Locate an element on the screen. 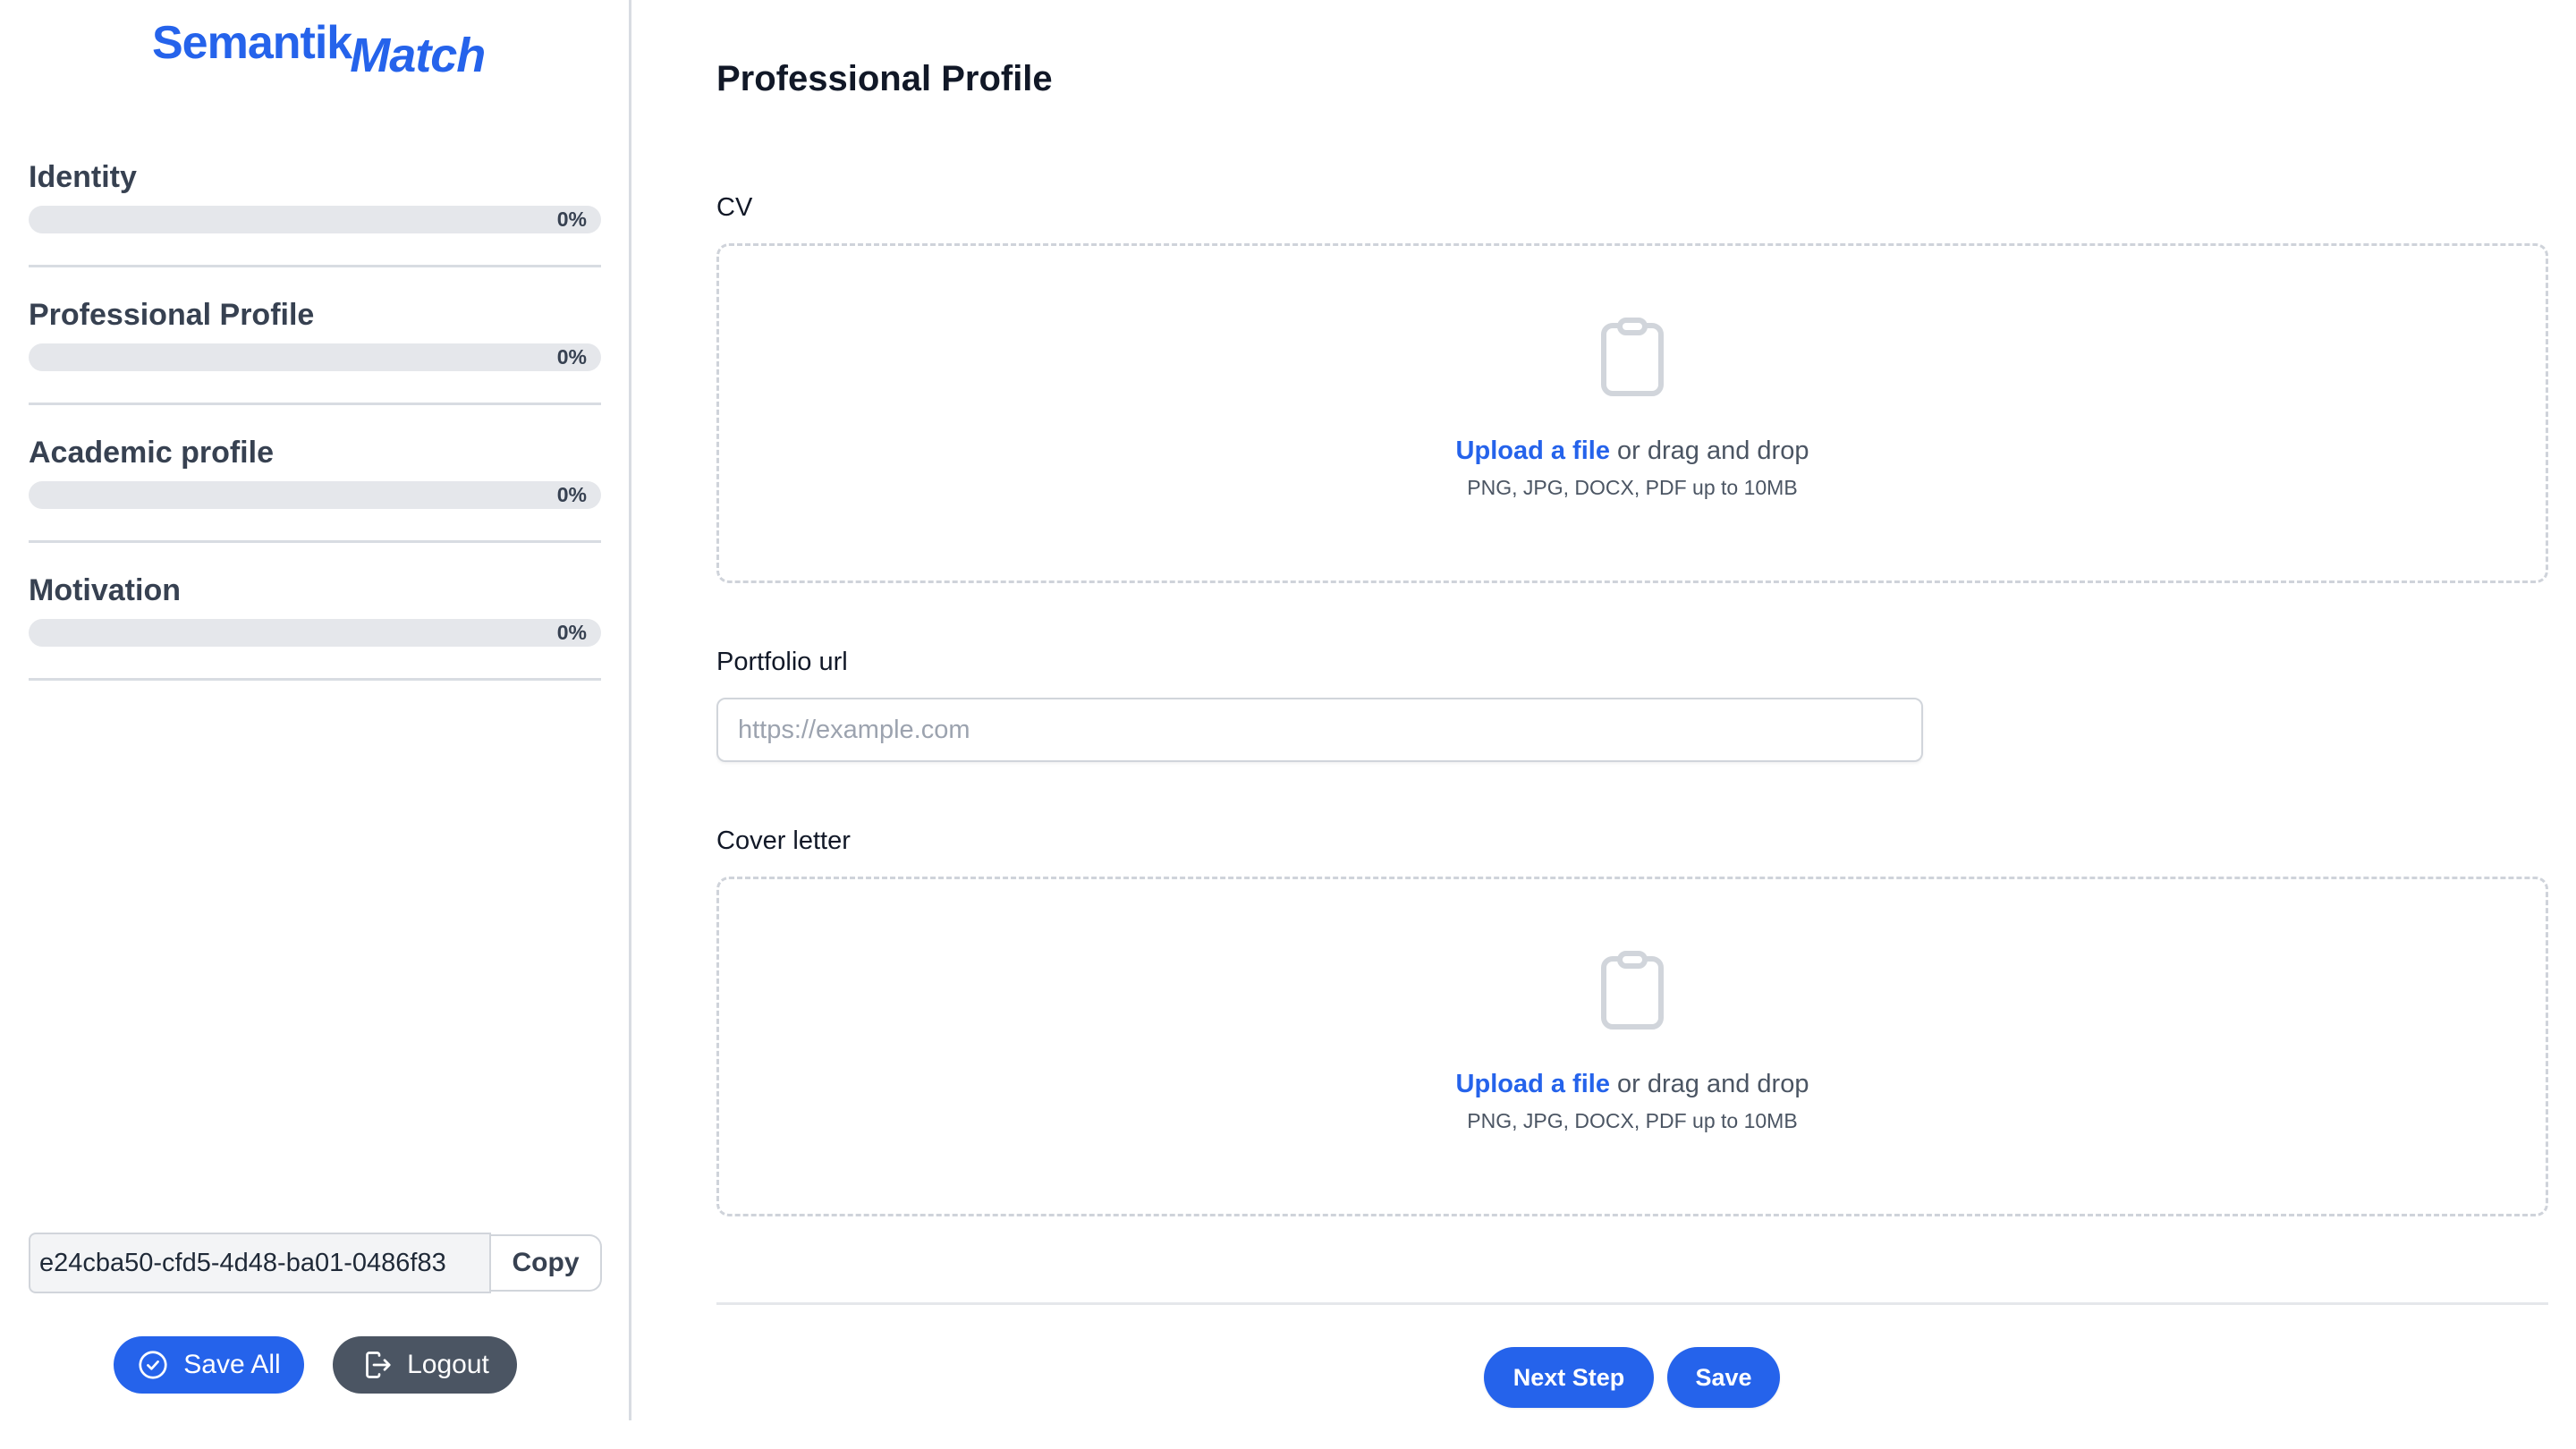  check-circle-icon is located at coordinates (153, 1365).